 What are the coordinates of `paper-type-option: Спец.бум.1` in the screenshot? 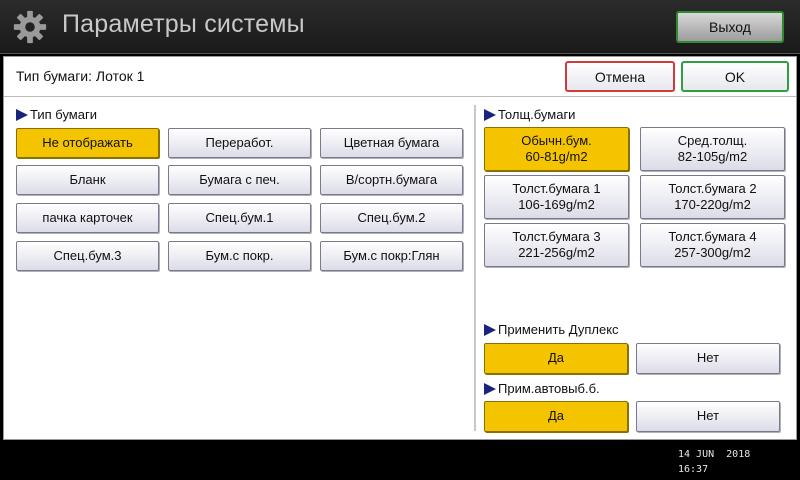 It's located at (239, 218).